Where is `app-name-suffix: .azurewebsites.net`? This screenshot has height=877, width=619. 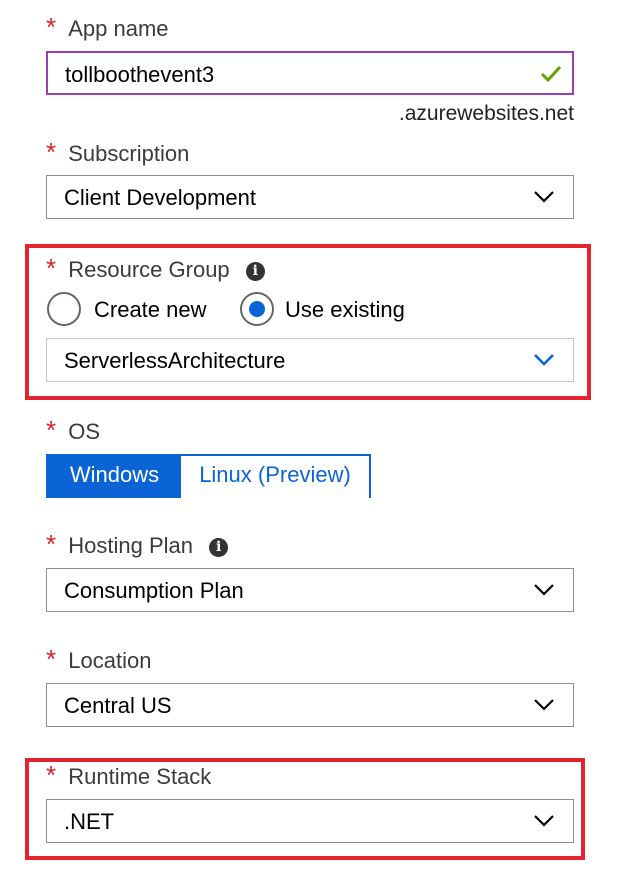 app-name-suffix: .azurewebsites.net is located at coordinates (486, 113).